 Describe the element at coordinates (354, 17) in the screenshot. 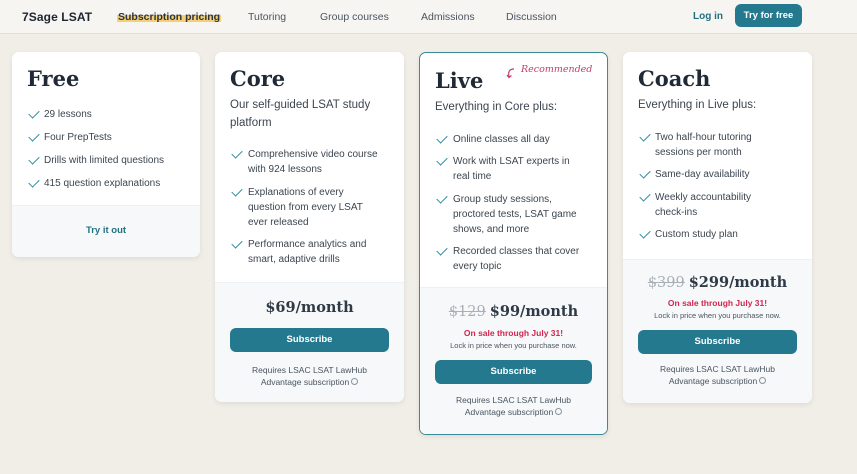

I see `nav-group-courses: Group courses` at that location.